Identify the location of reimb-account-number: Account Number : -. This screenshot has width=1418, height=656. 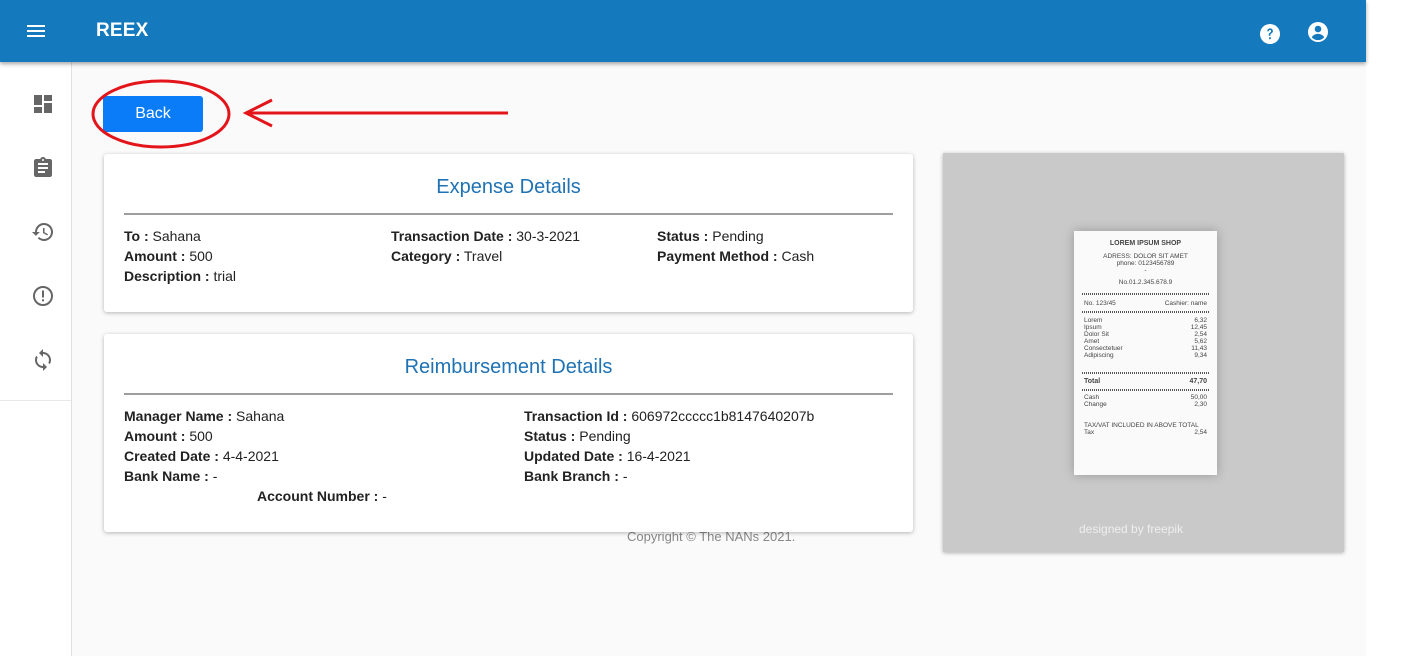
(322, 496).